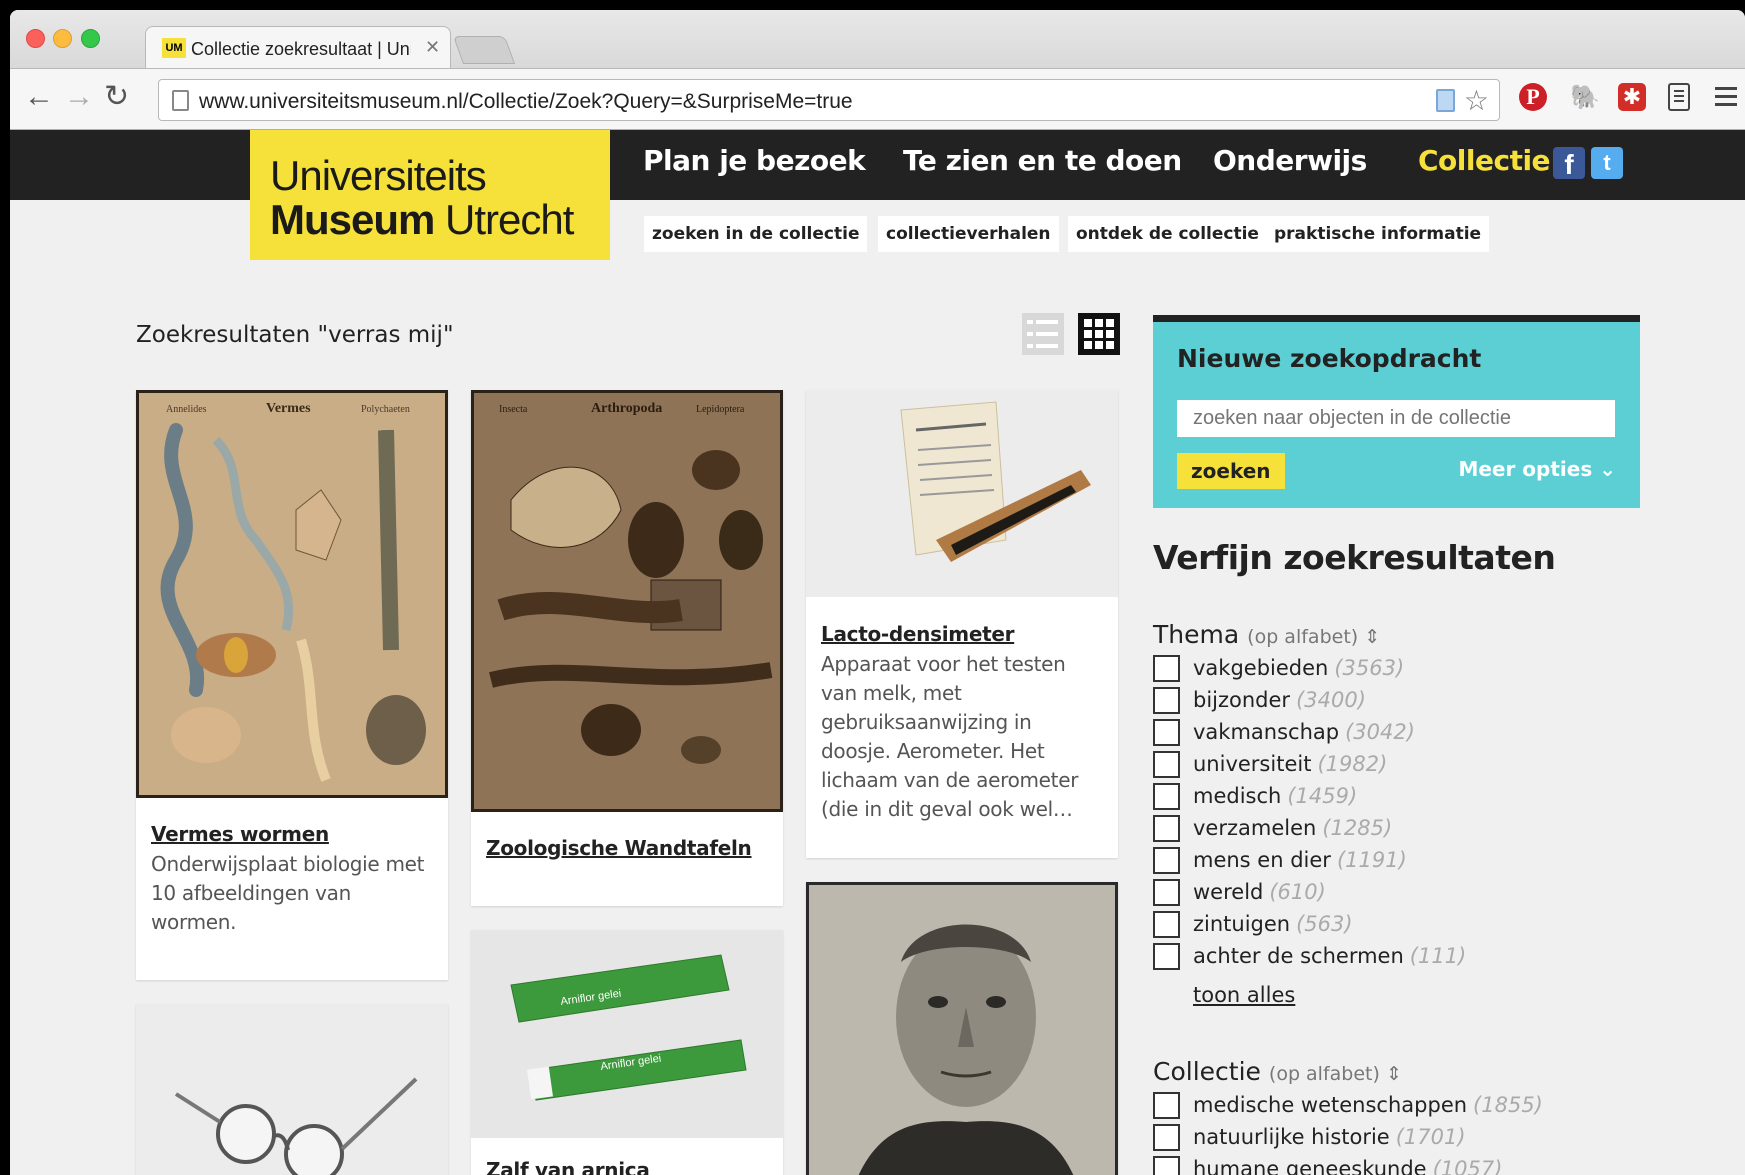 The image size is (1745, 1175). I want to click on card-title: Zoologische Wandtafeln, so click(619, 848).